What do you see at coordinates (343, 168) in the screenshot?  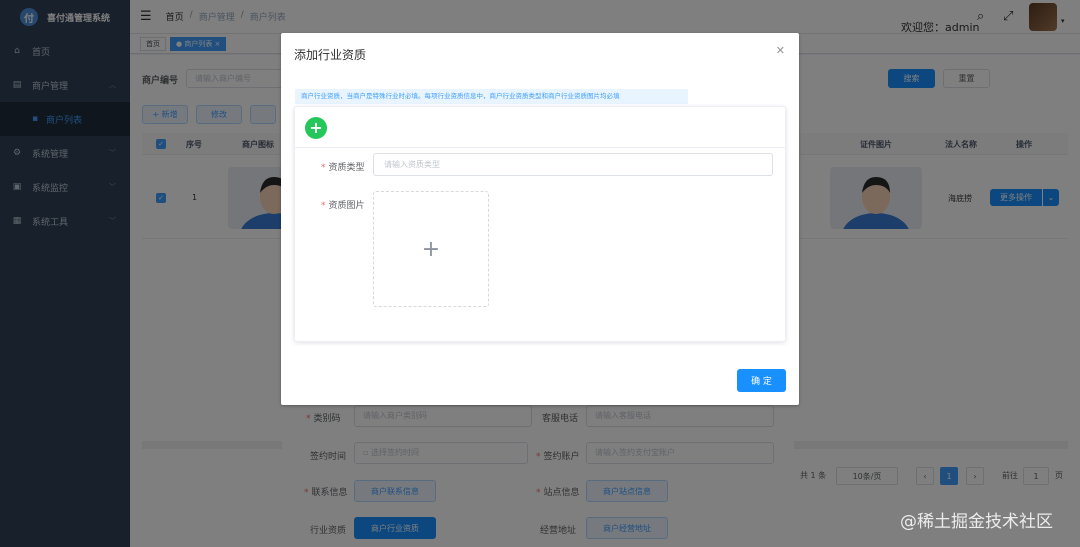 I see `type-label: * 资质类型` at bounding box center [343, 168].